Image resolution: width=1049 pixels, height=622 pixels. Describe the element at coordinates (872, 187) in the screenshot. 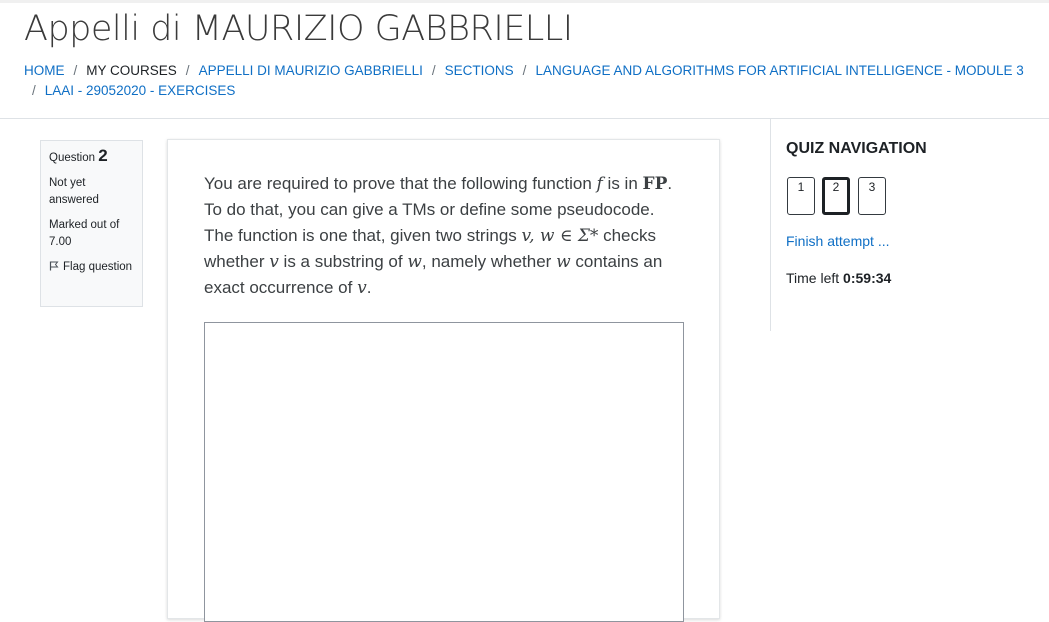

I see `quiz-nav-button-label: 3` at that location.